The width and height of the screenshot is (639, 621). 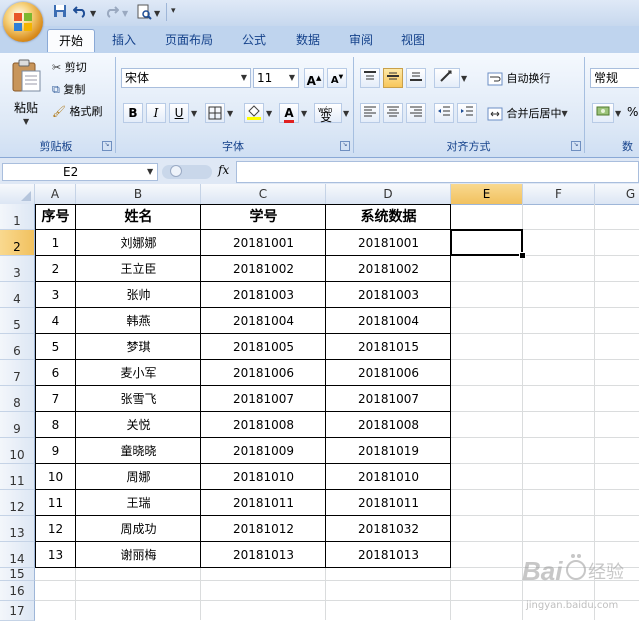 I want to click on cell-a9: 8, so click(x=55, y=425).